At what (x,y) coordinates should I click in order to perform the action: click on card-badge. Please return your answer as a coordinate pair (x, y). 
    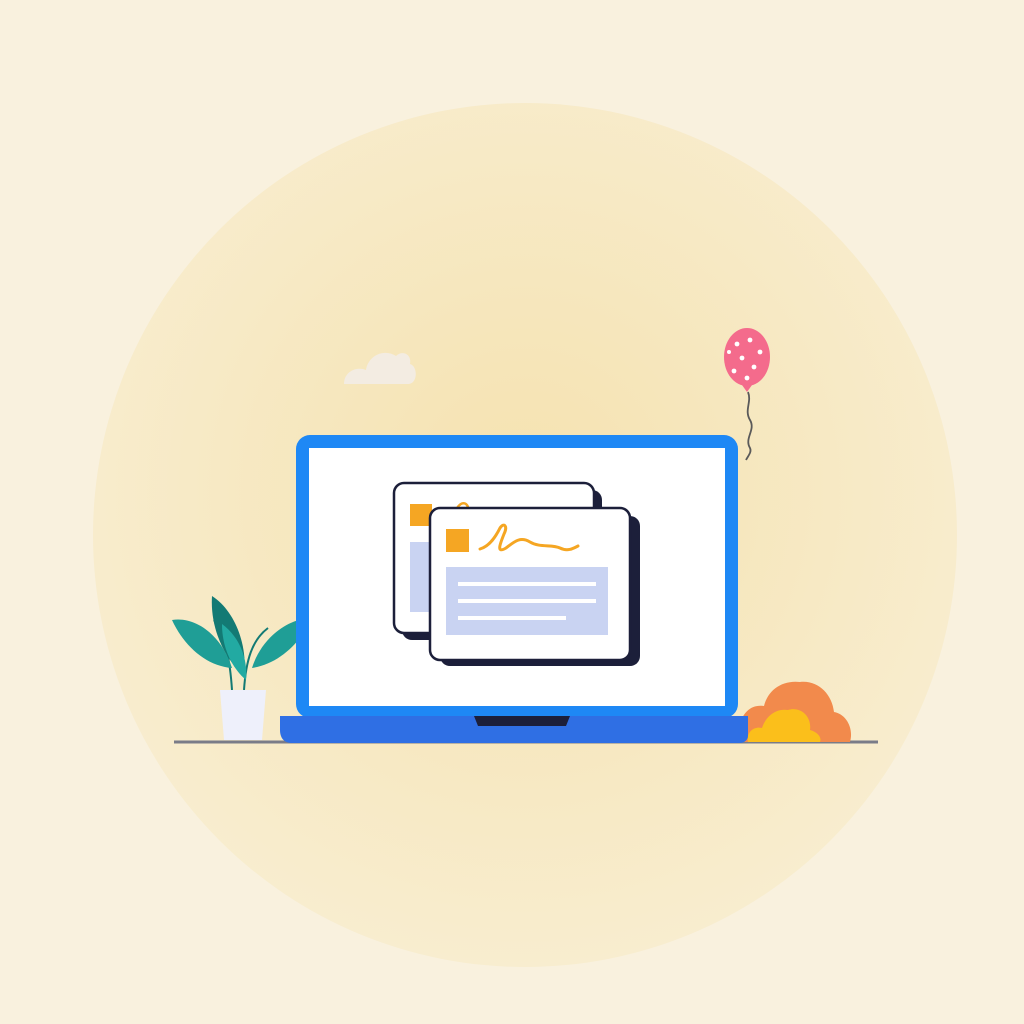
    Looking at the image, I should click on (457, 540).